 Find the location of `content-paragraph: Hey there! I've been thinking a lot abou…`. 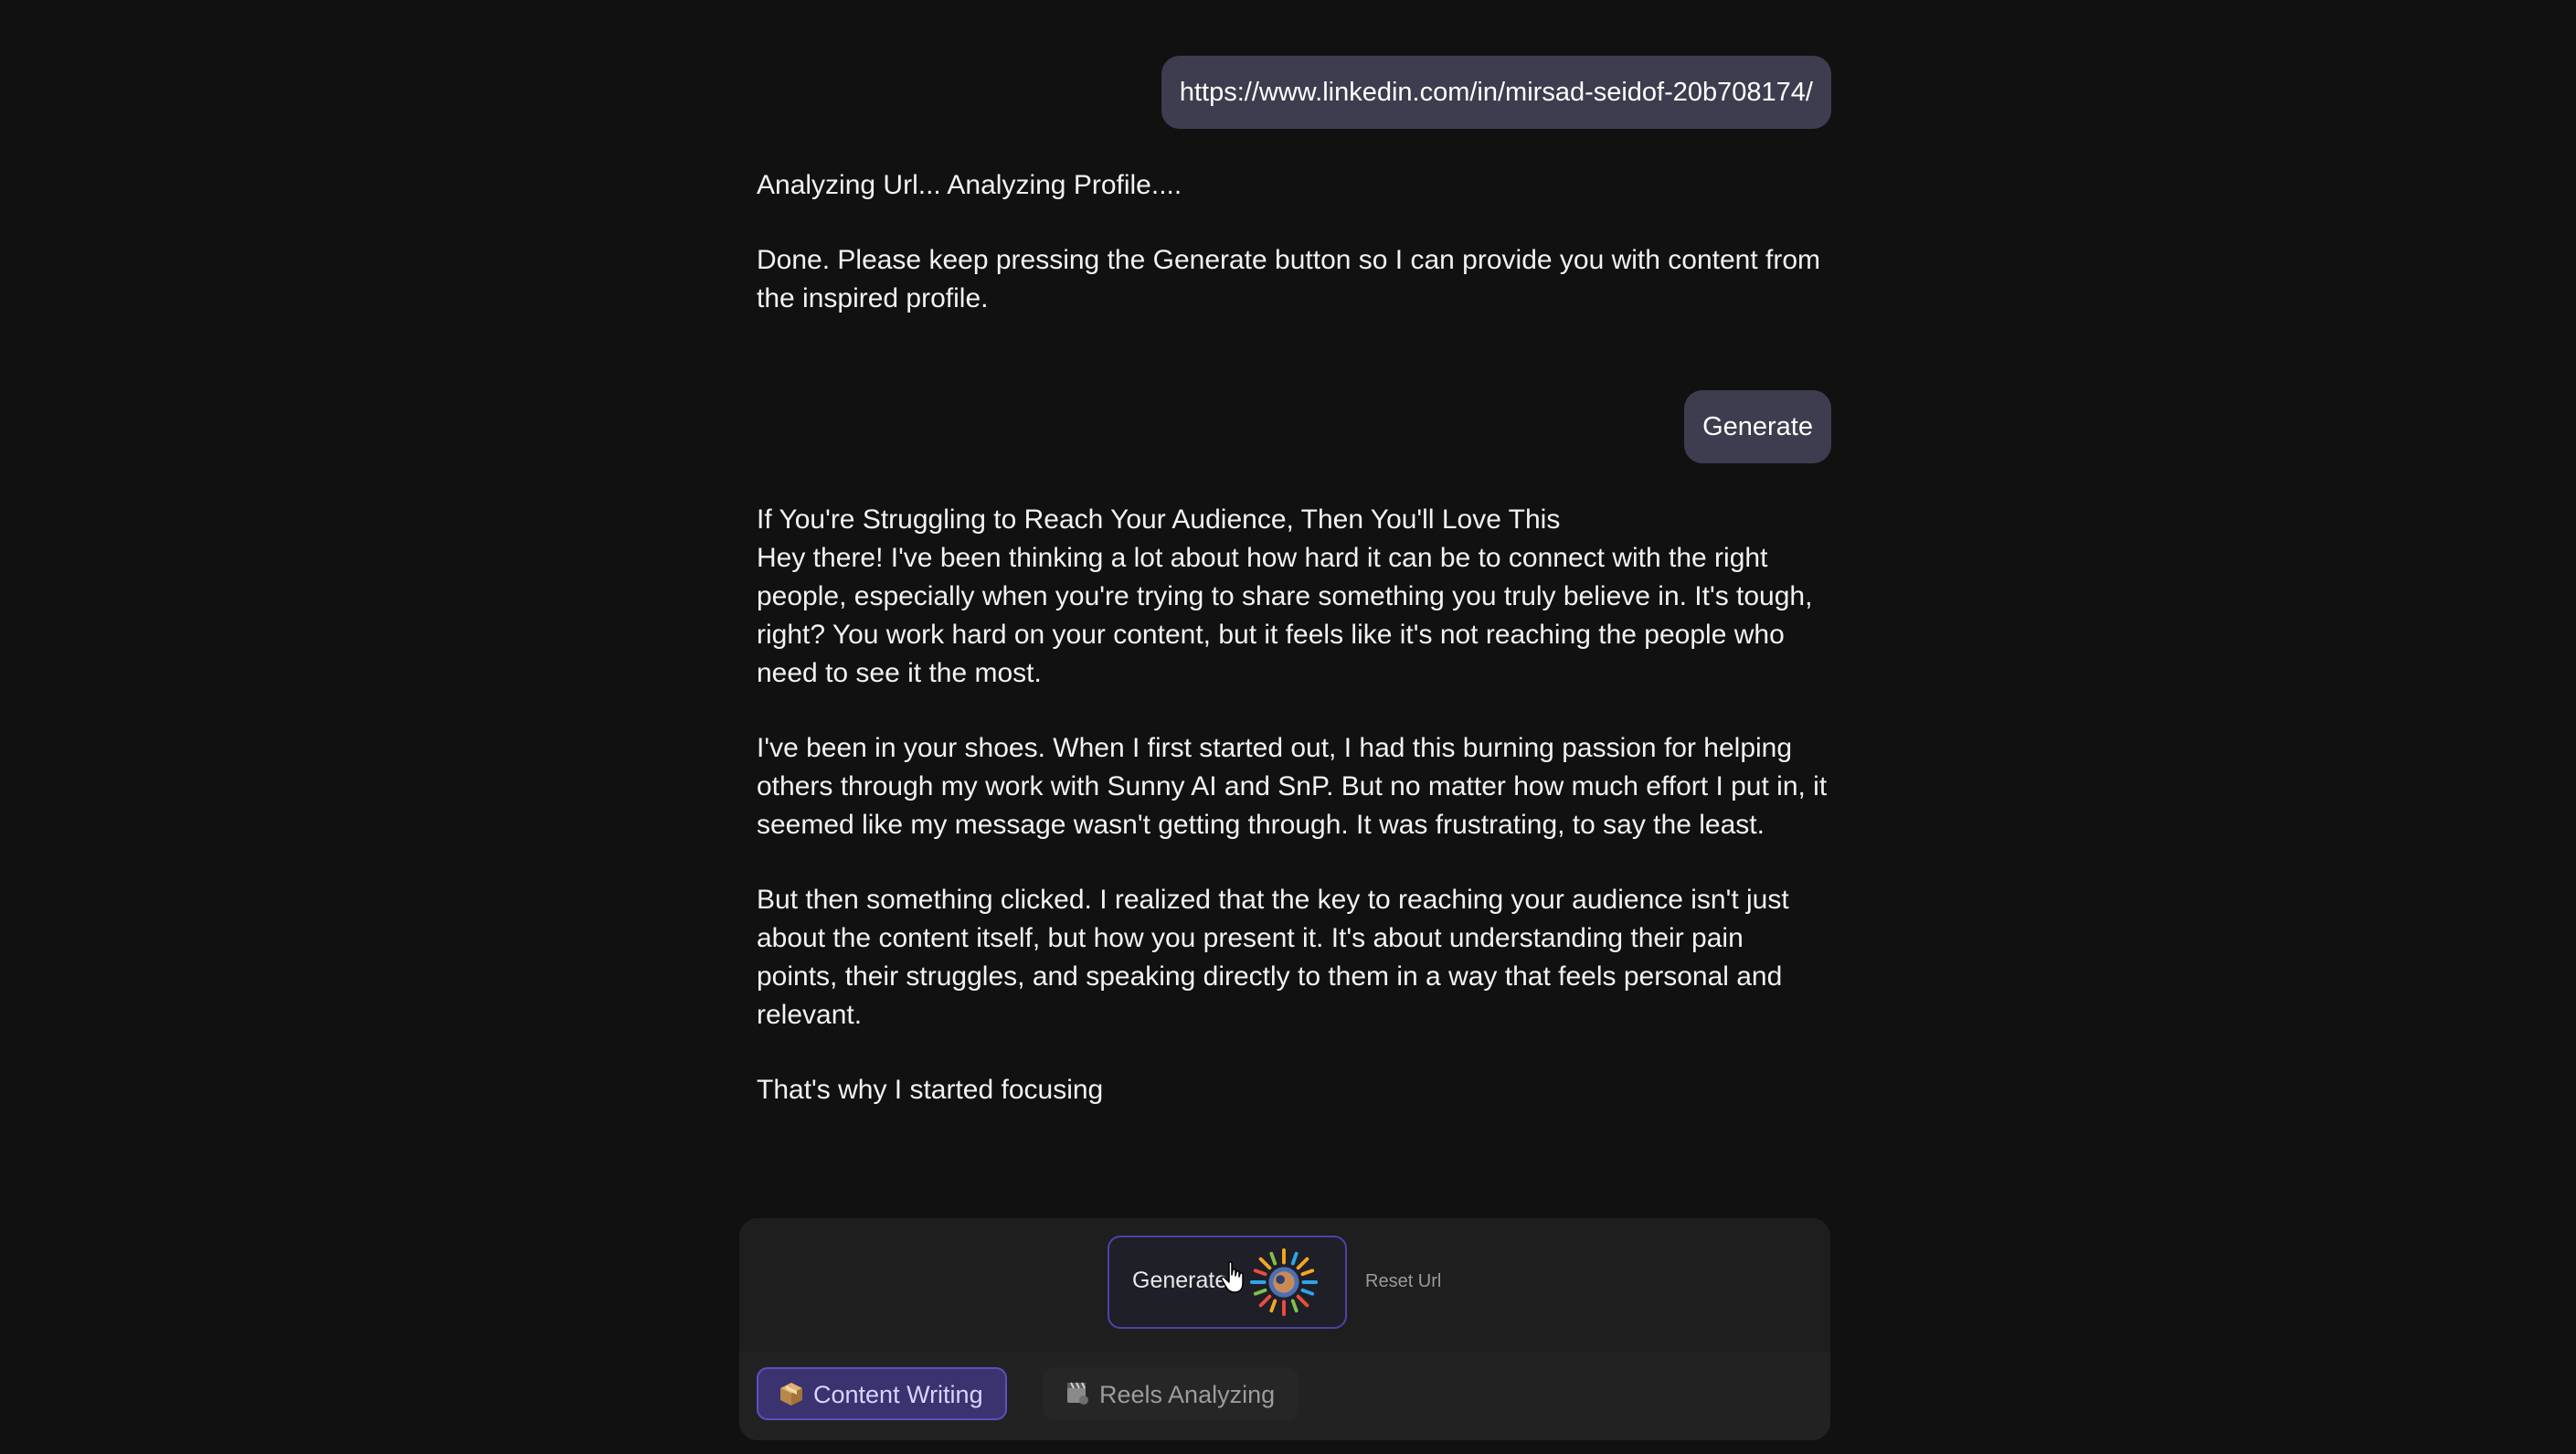

content-paragraph: Hey there! I've been thinking a lot abou… is located at coordinates (1285, 615).